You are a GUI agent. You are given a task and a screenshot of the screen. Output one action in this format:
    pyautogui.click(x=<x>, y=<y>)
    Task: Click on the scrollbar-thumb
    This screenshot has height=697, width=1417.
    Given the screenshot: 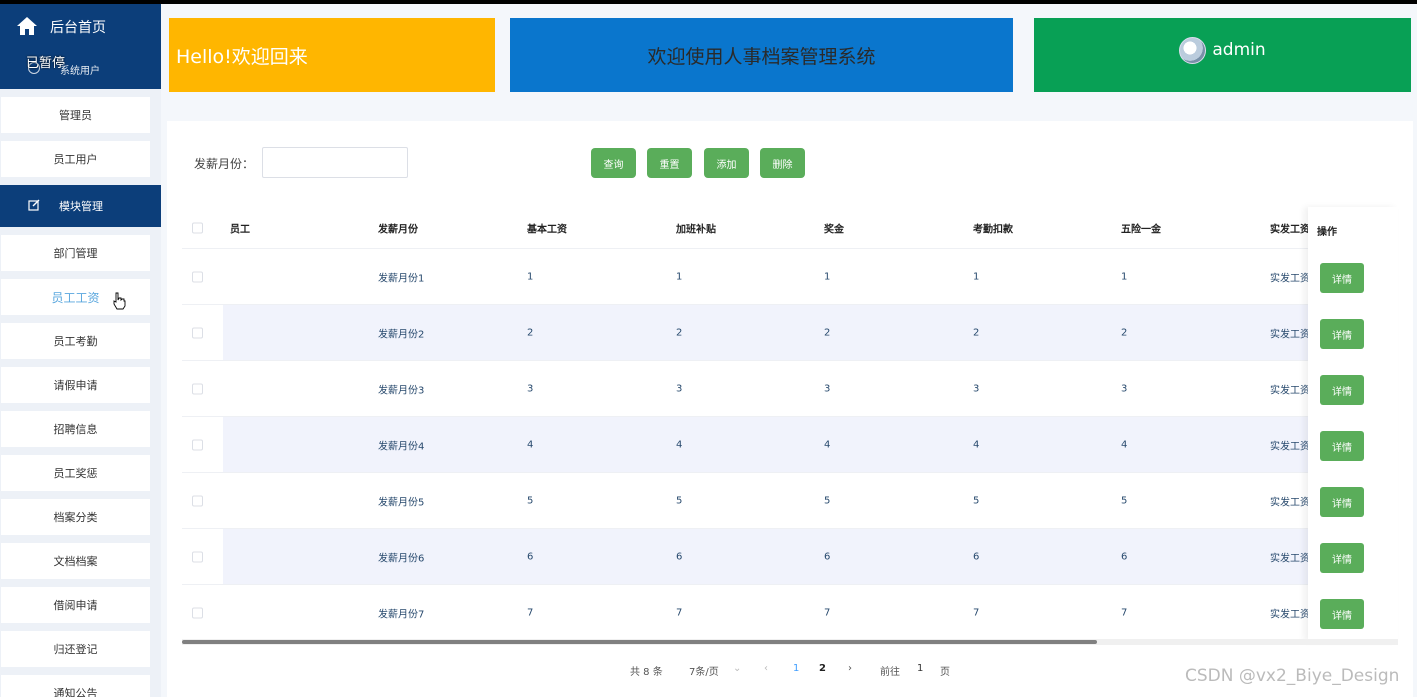 What is the action you would take?
    pyautogui.click(x=639, y=642)
    